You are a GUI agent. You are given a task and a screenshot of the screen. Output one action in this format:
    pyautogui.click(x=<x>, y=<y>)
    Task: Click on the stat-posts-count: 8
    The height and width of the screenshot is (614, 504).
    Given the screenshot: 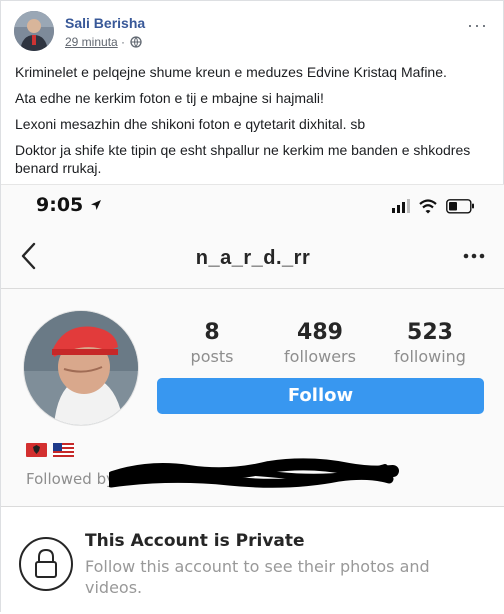 What is the action you would take?
    pyautogui.click(x=212, y=332)
    